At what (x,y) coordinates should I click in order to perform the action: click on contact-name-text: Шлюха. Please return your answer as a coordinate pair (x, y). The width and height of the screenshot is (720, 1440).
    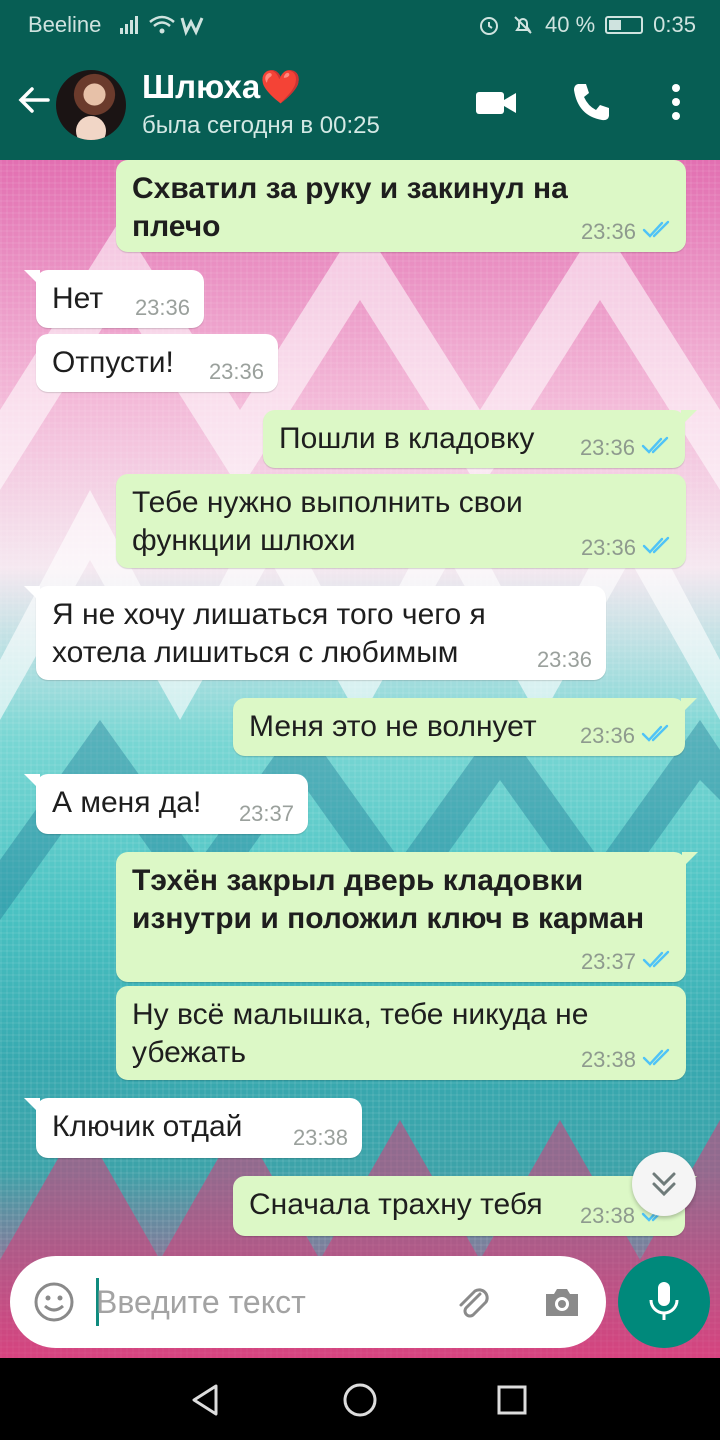
    Looking at the image, I should click on (201, 86).